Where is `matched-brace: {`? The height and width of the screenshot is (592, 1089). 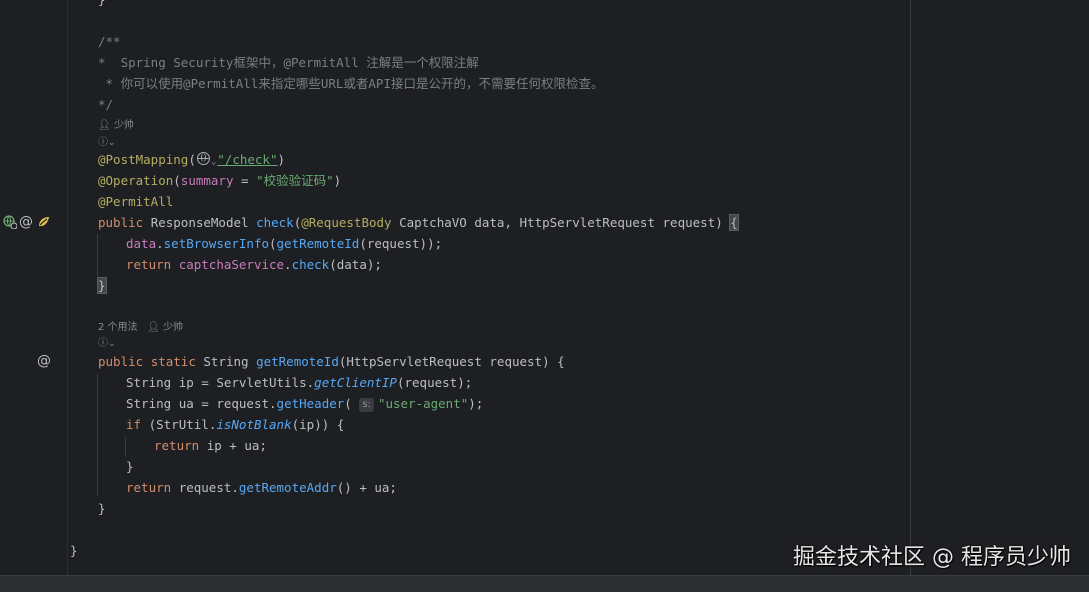 matched-brace: { is located at coordinates (734, 222).